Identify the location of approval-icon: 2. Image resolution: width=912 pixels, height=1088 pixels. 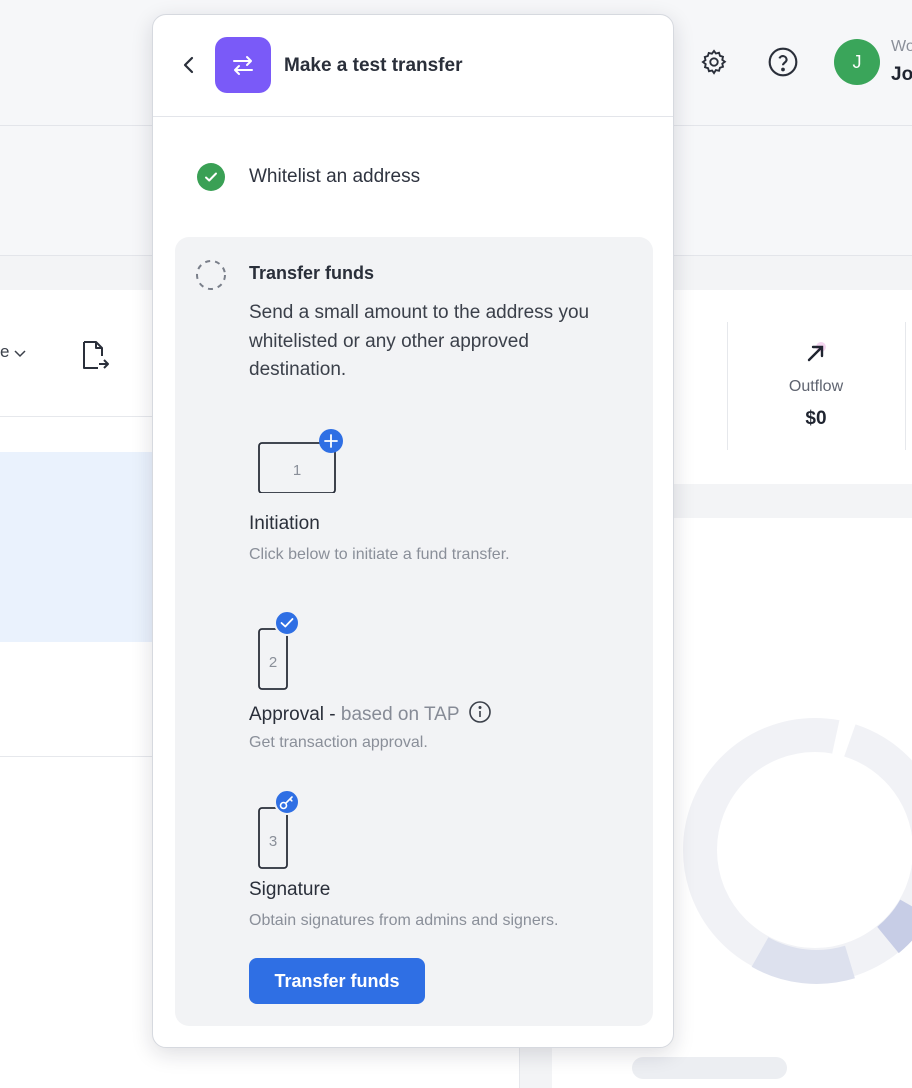
(285, 653).